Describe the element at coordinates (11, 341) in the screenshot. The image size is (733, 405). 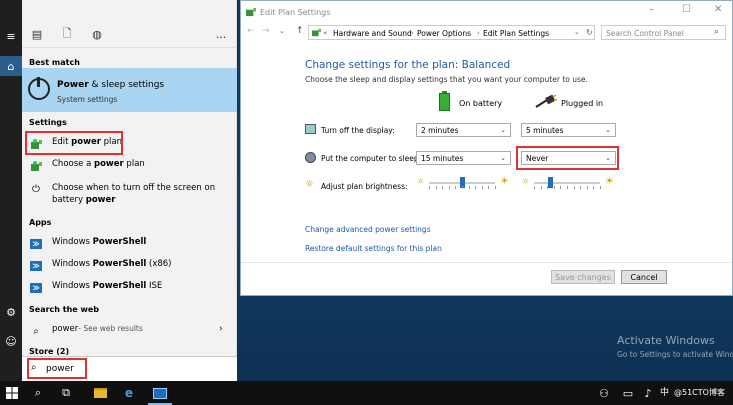
I see `feedback-icon: ☺` at that location.